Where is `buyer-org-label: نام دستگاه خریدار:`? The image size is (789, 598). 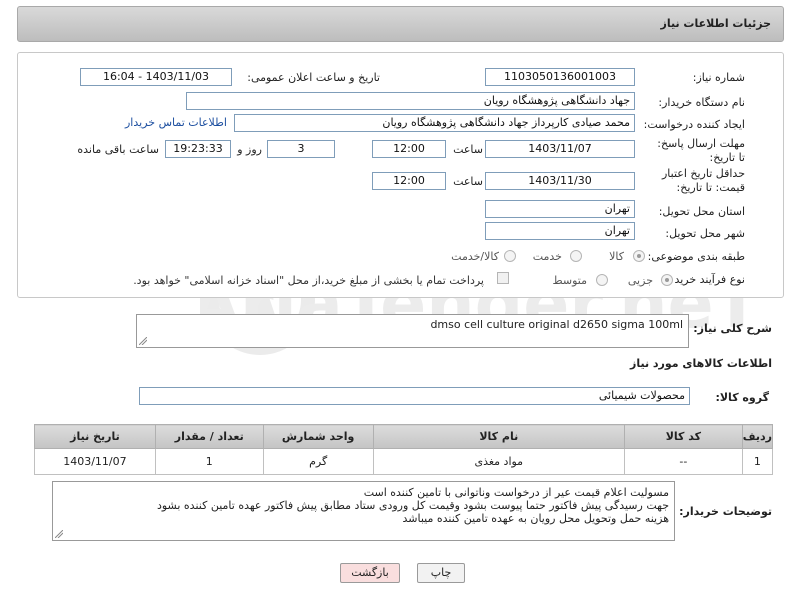
buyer-org-label: نام دستگاه خریدار: is located at coordinates (701, 102).